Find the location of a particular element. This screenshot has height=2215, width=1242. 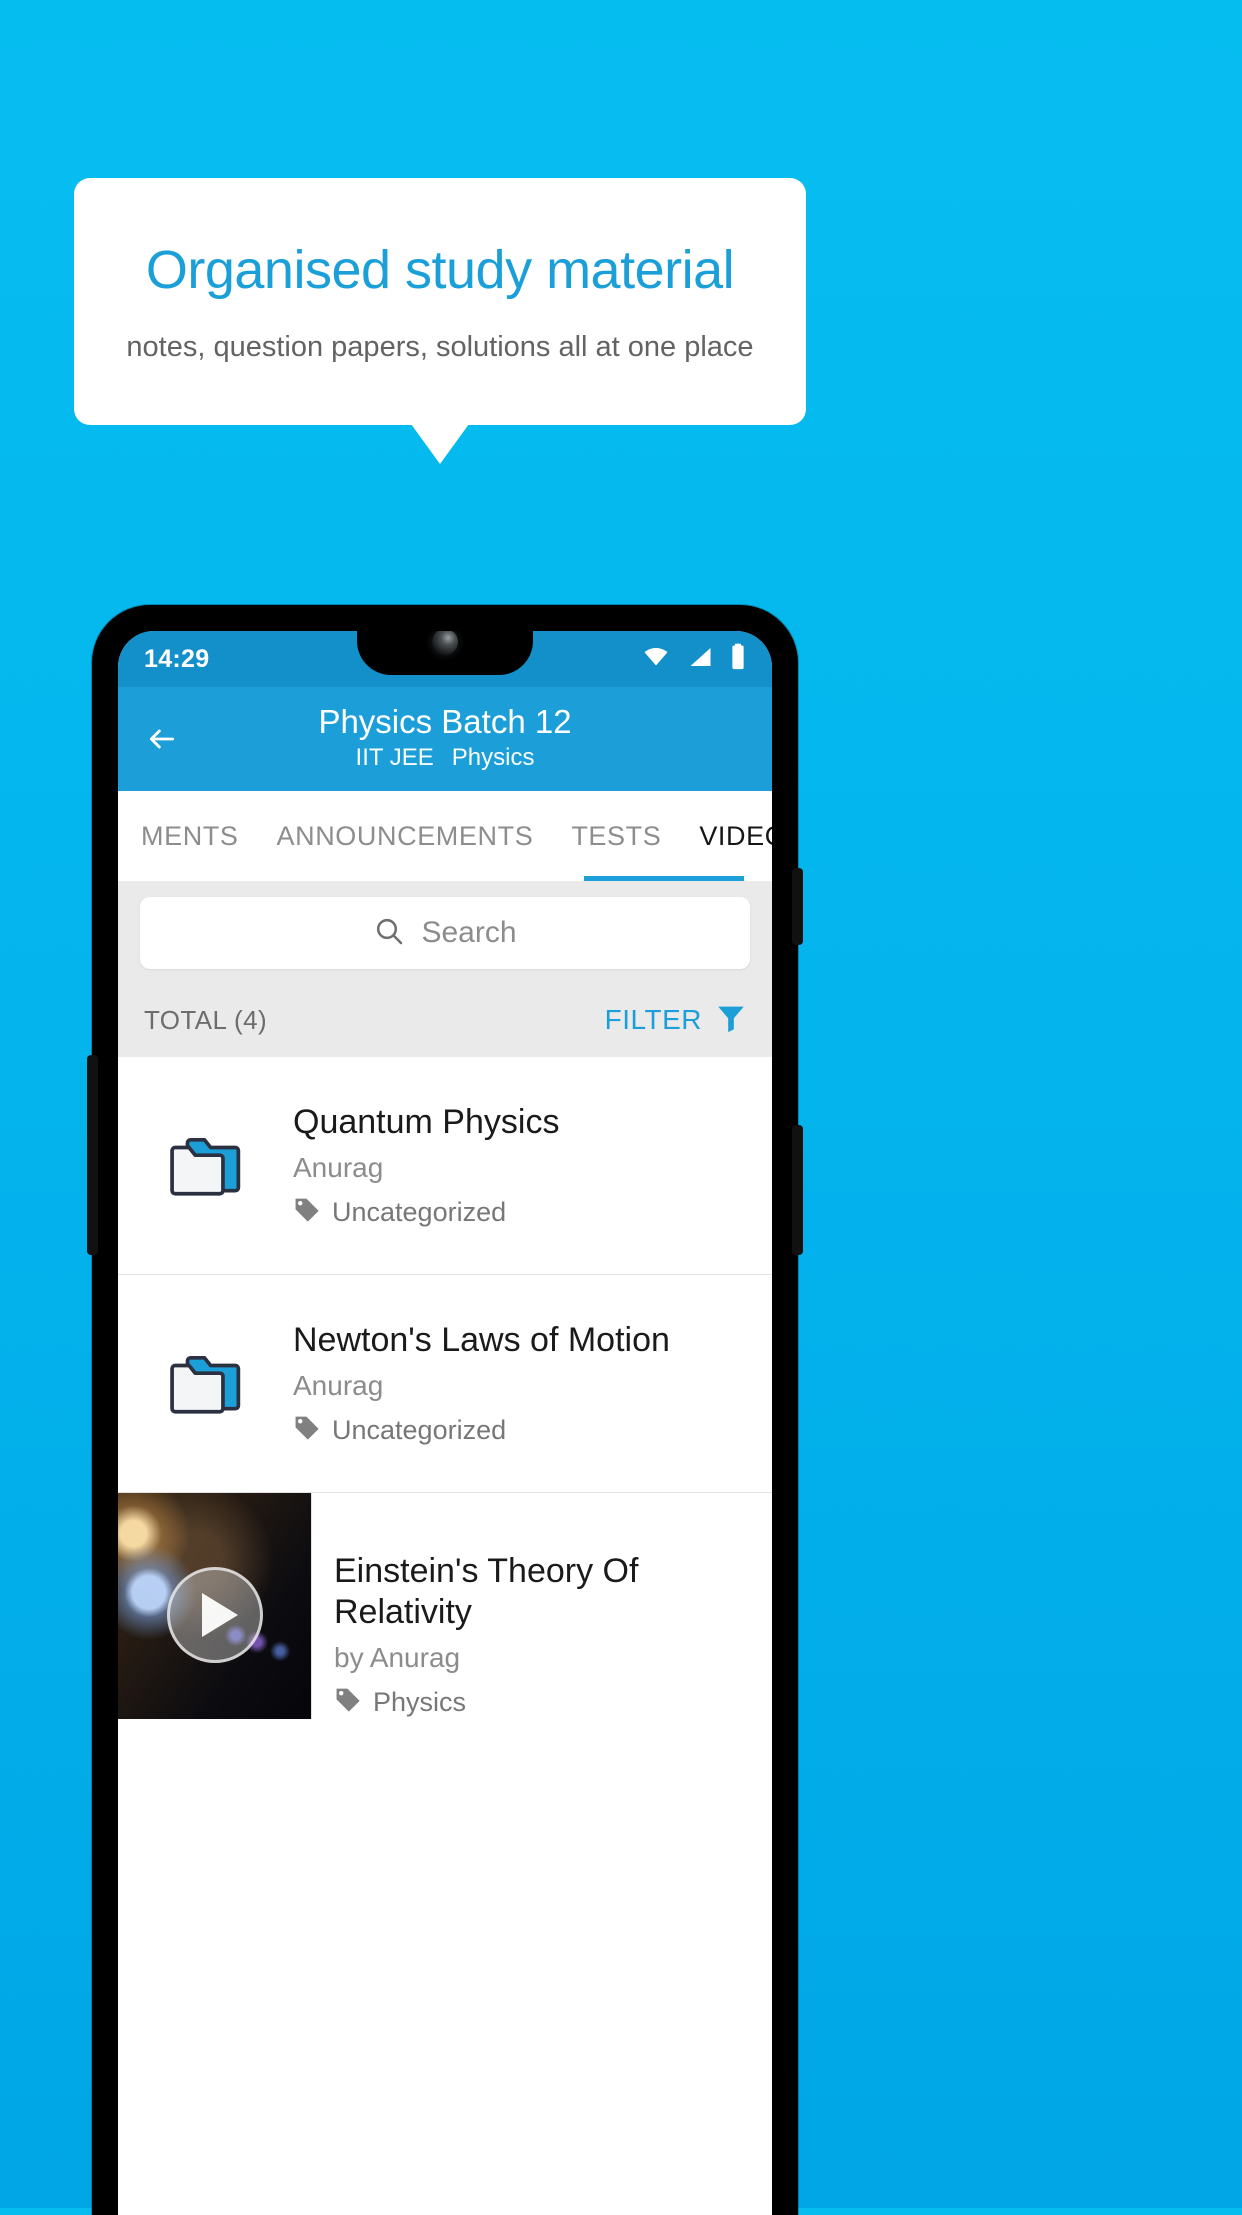

promo-card-tail is located at coordinates (440, 444).